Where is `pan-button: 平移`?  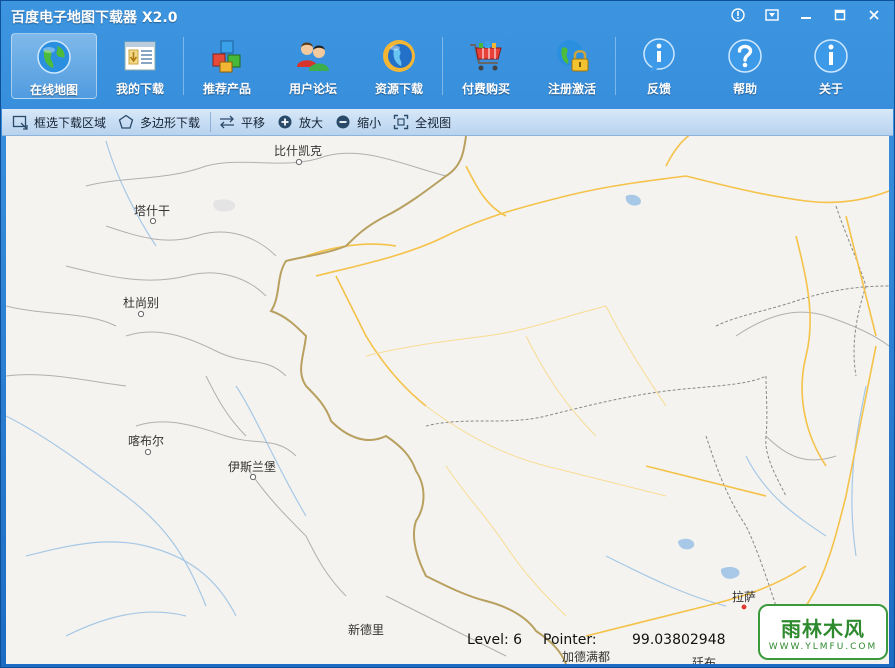
pan-button: 平移 is located at coordinates (246, 122).